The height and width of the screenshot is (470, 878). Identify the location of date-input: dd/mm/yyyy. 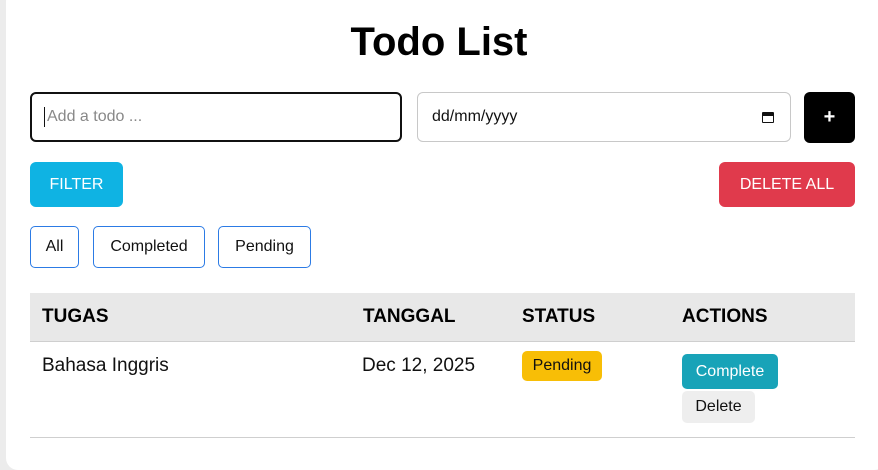
(604, 117).